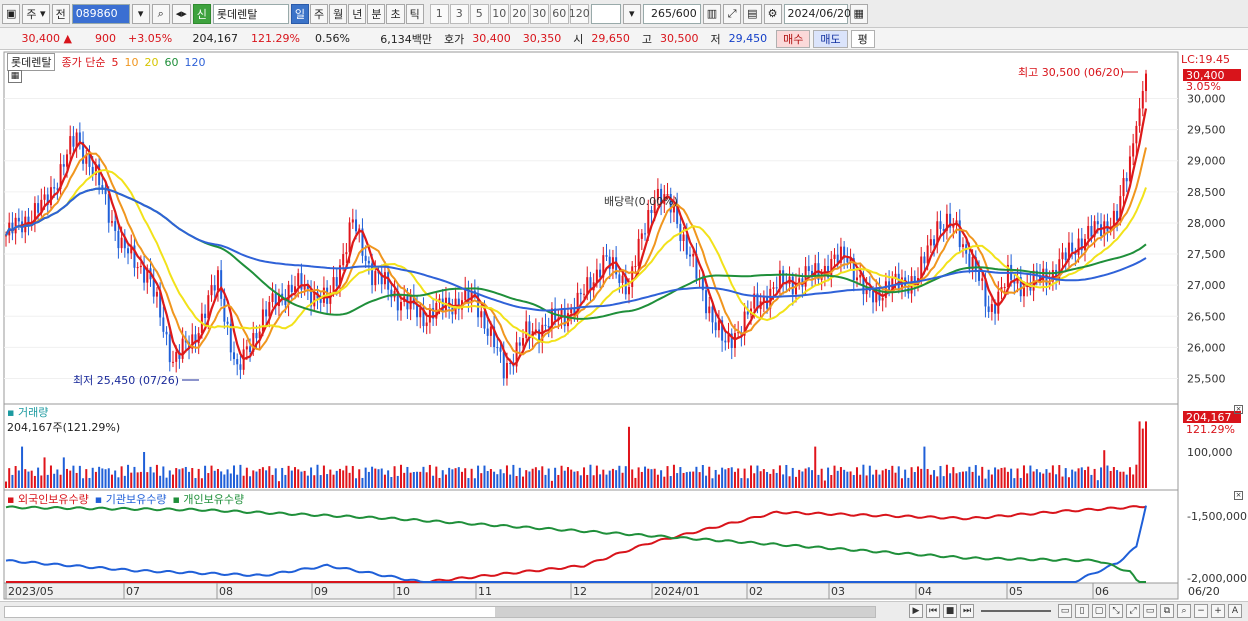  I want to click on calculator-icon: ▦, so click(15, 76).